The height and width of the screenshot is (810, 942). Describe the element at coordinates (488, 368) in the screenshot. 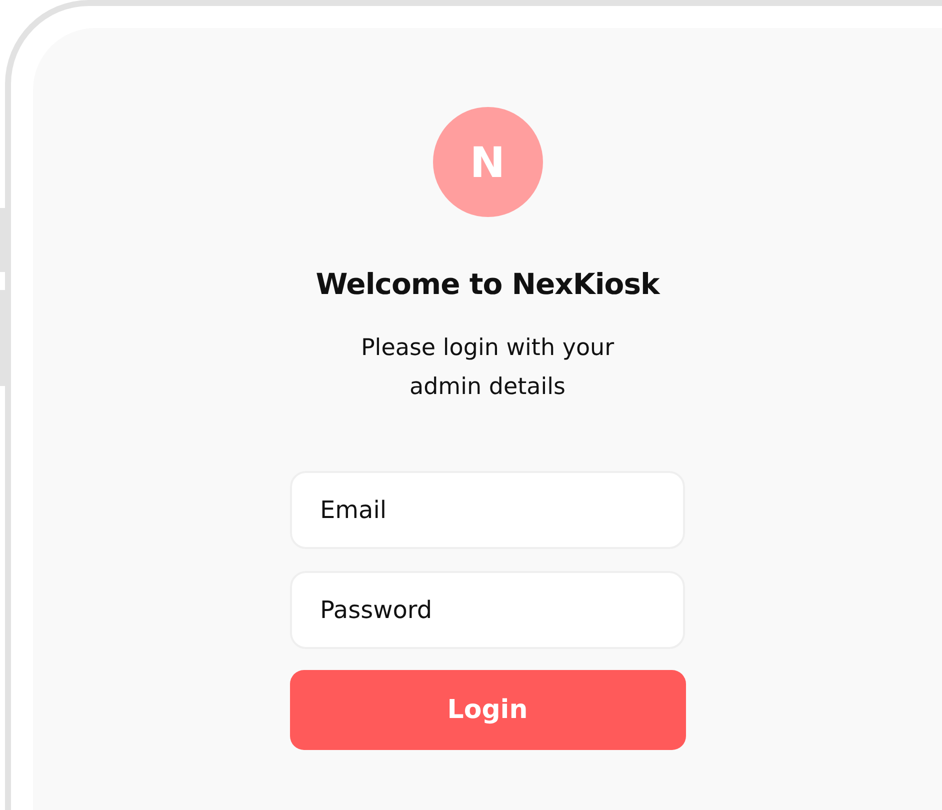

I see `subtitle: Please login with your admin details` at that location.